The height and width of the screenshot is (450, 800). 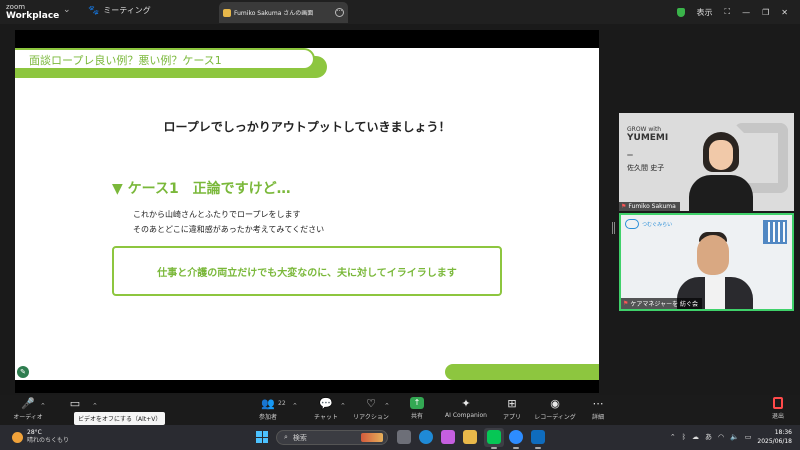 I want to click on mic-muted-icon: 🎤, so click(x=28, y=403).